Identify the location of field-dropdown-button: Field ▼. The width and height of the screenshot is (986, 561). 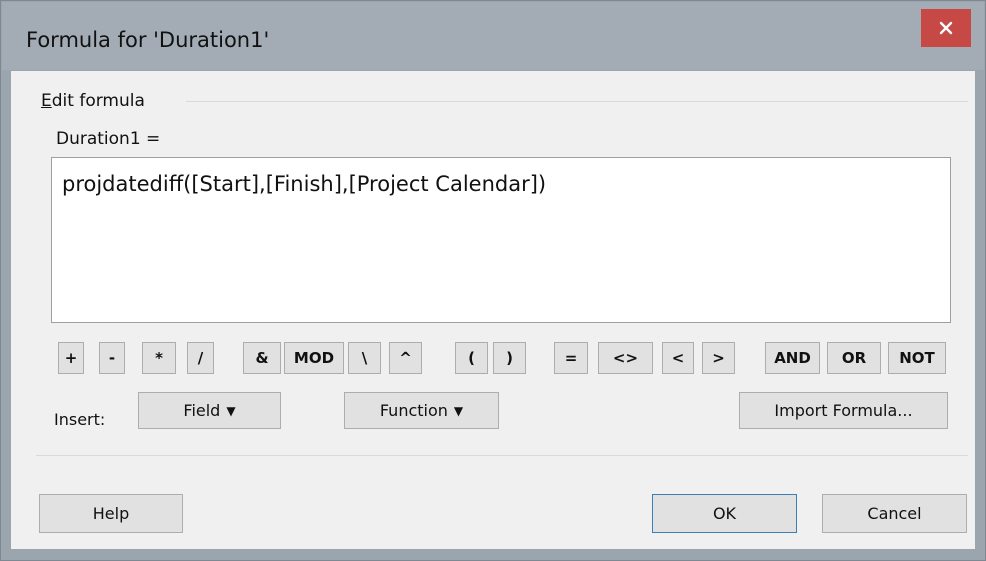
(209, 410).